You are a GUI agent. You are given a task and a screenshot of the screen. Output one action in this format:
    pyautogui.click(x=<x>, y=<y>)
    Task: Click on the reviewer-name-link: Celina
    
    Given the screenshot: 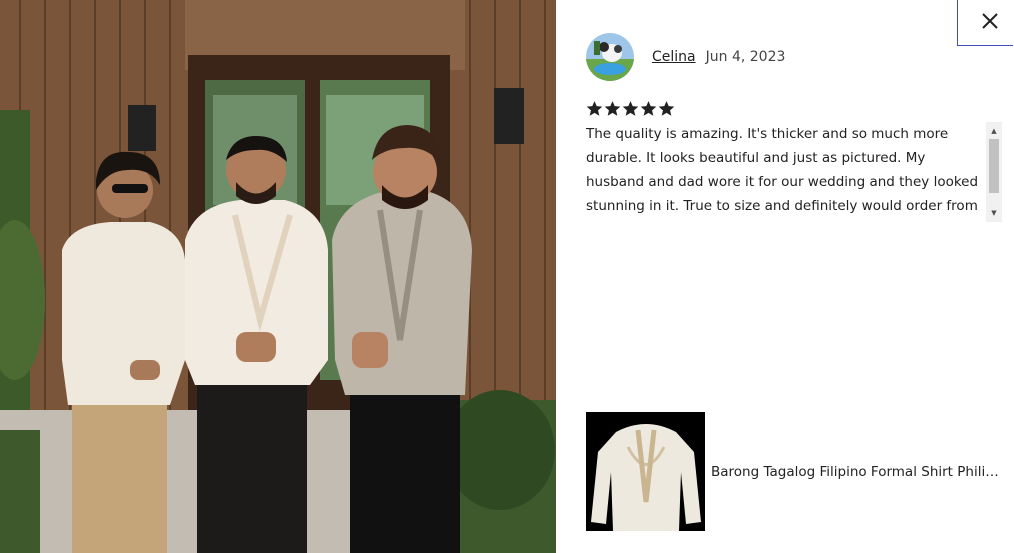 What is the action you would take?
    pyautogui.click(x=674, y=57)
    